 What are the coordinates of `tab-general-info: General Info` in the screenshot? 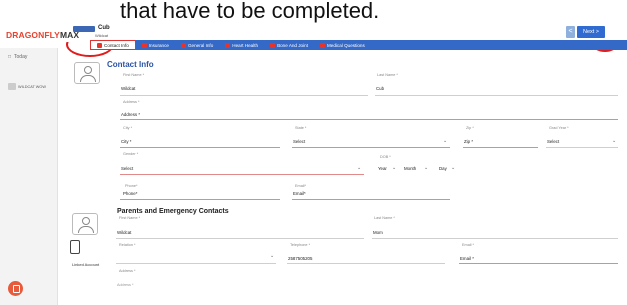 It's located at (197, 45).